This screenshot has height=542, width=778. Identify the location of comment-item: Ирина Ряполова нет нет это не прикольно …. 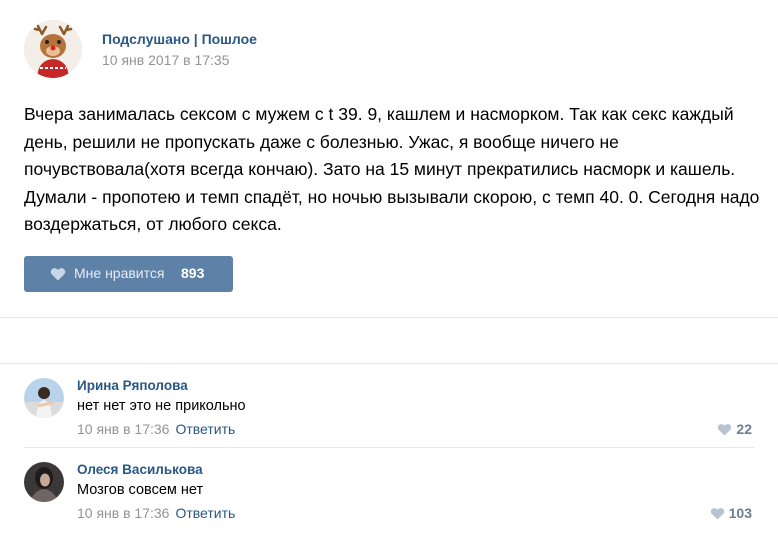
(394, 418).